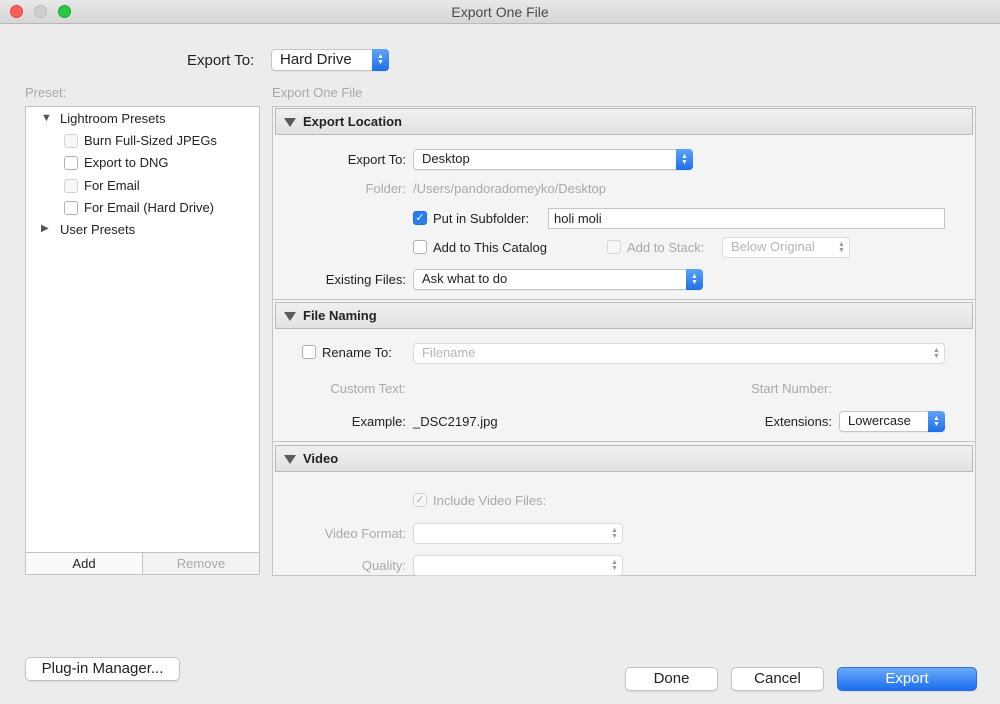 The width and height of the screenshot is (1000, 704). Describe the element at coordinates (624, 458) in the screenshot. I see `video-header: Video` at that location.